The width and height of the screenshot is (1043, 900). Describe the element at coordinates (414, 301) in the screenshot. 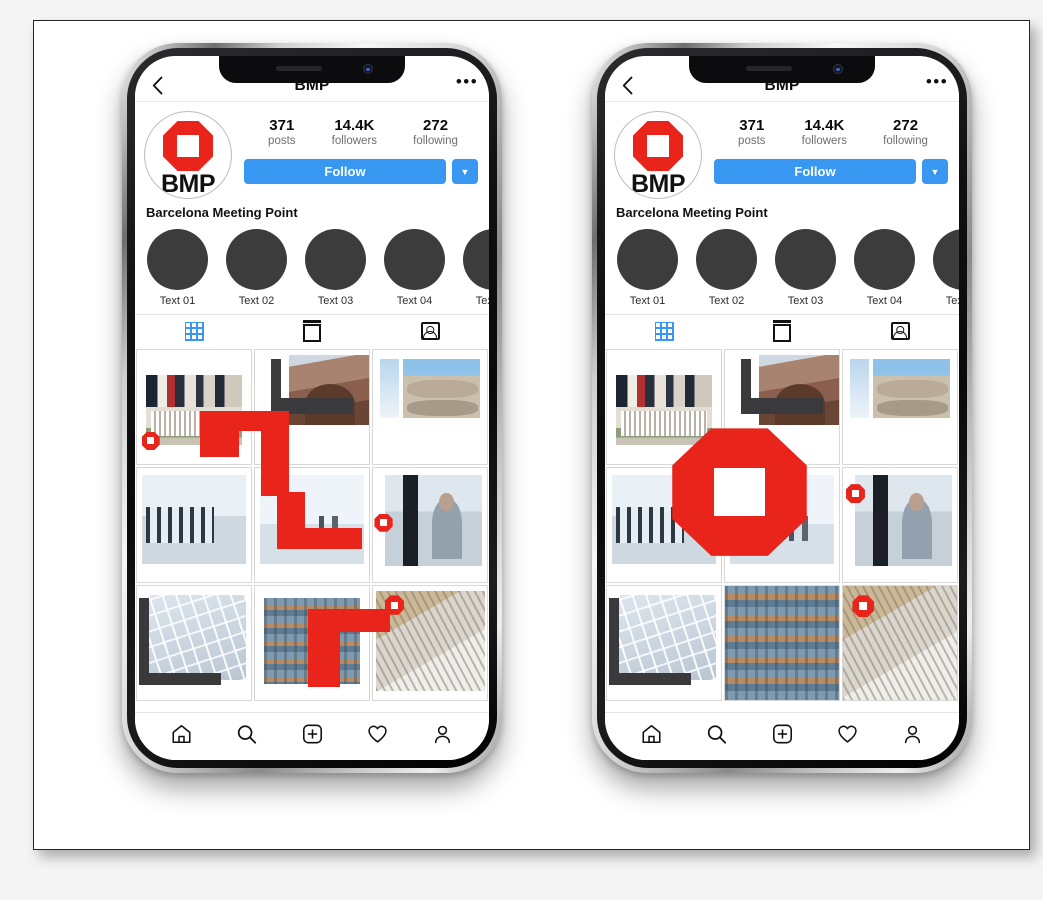

I see `highlight-label: Text 04` at that location.